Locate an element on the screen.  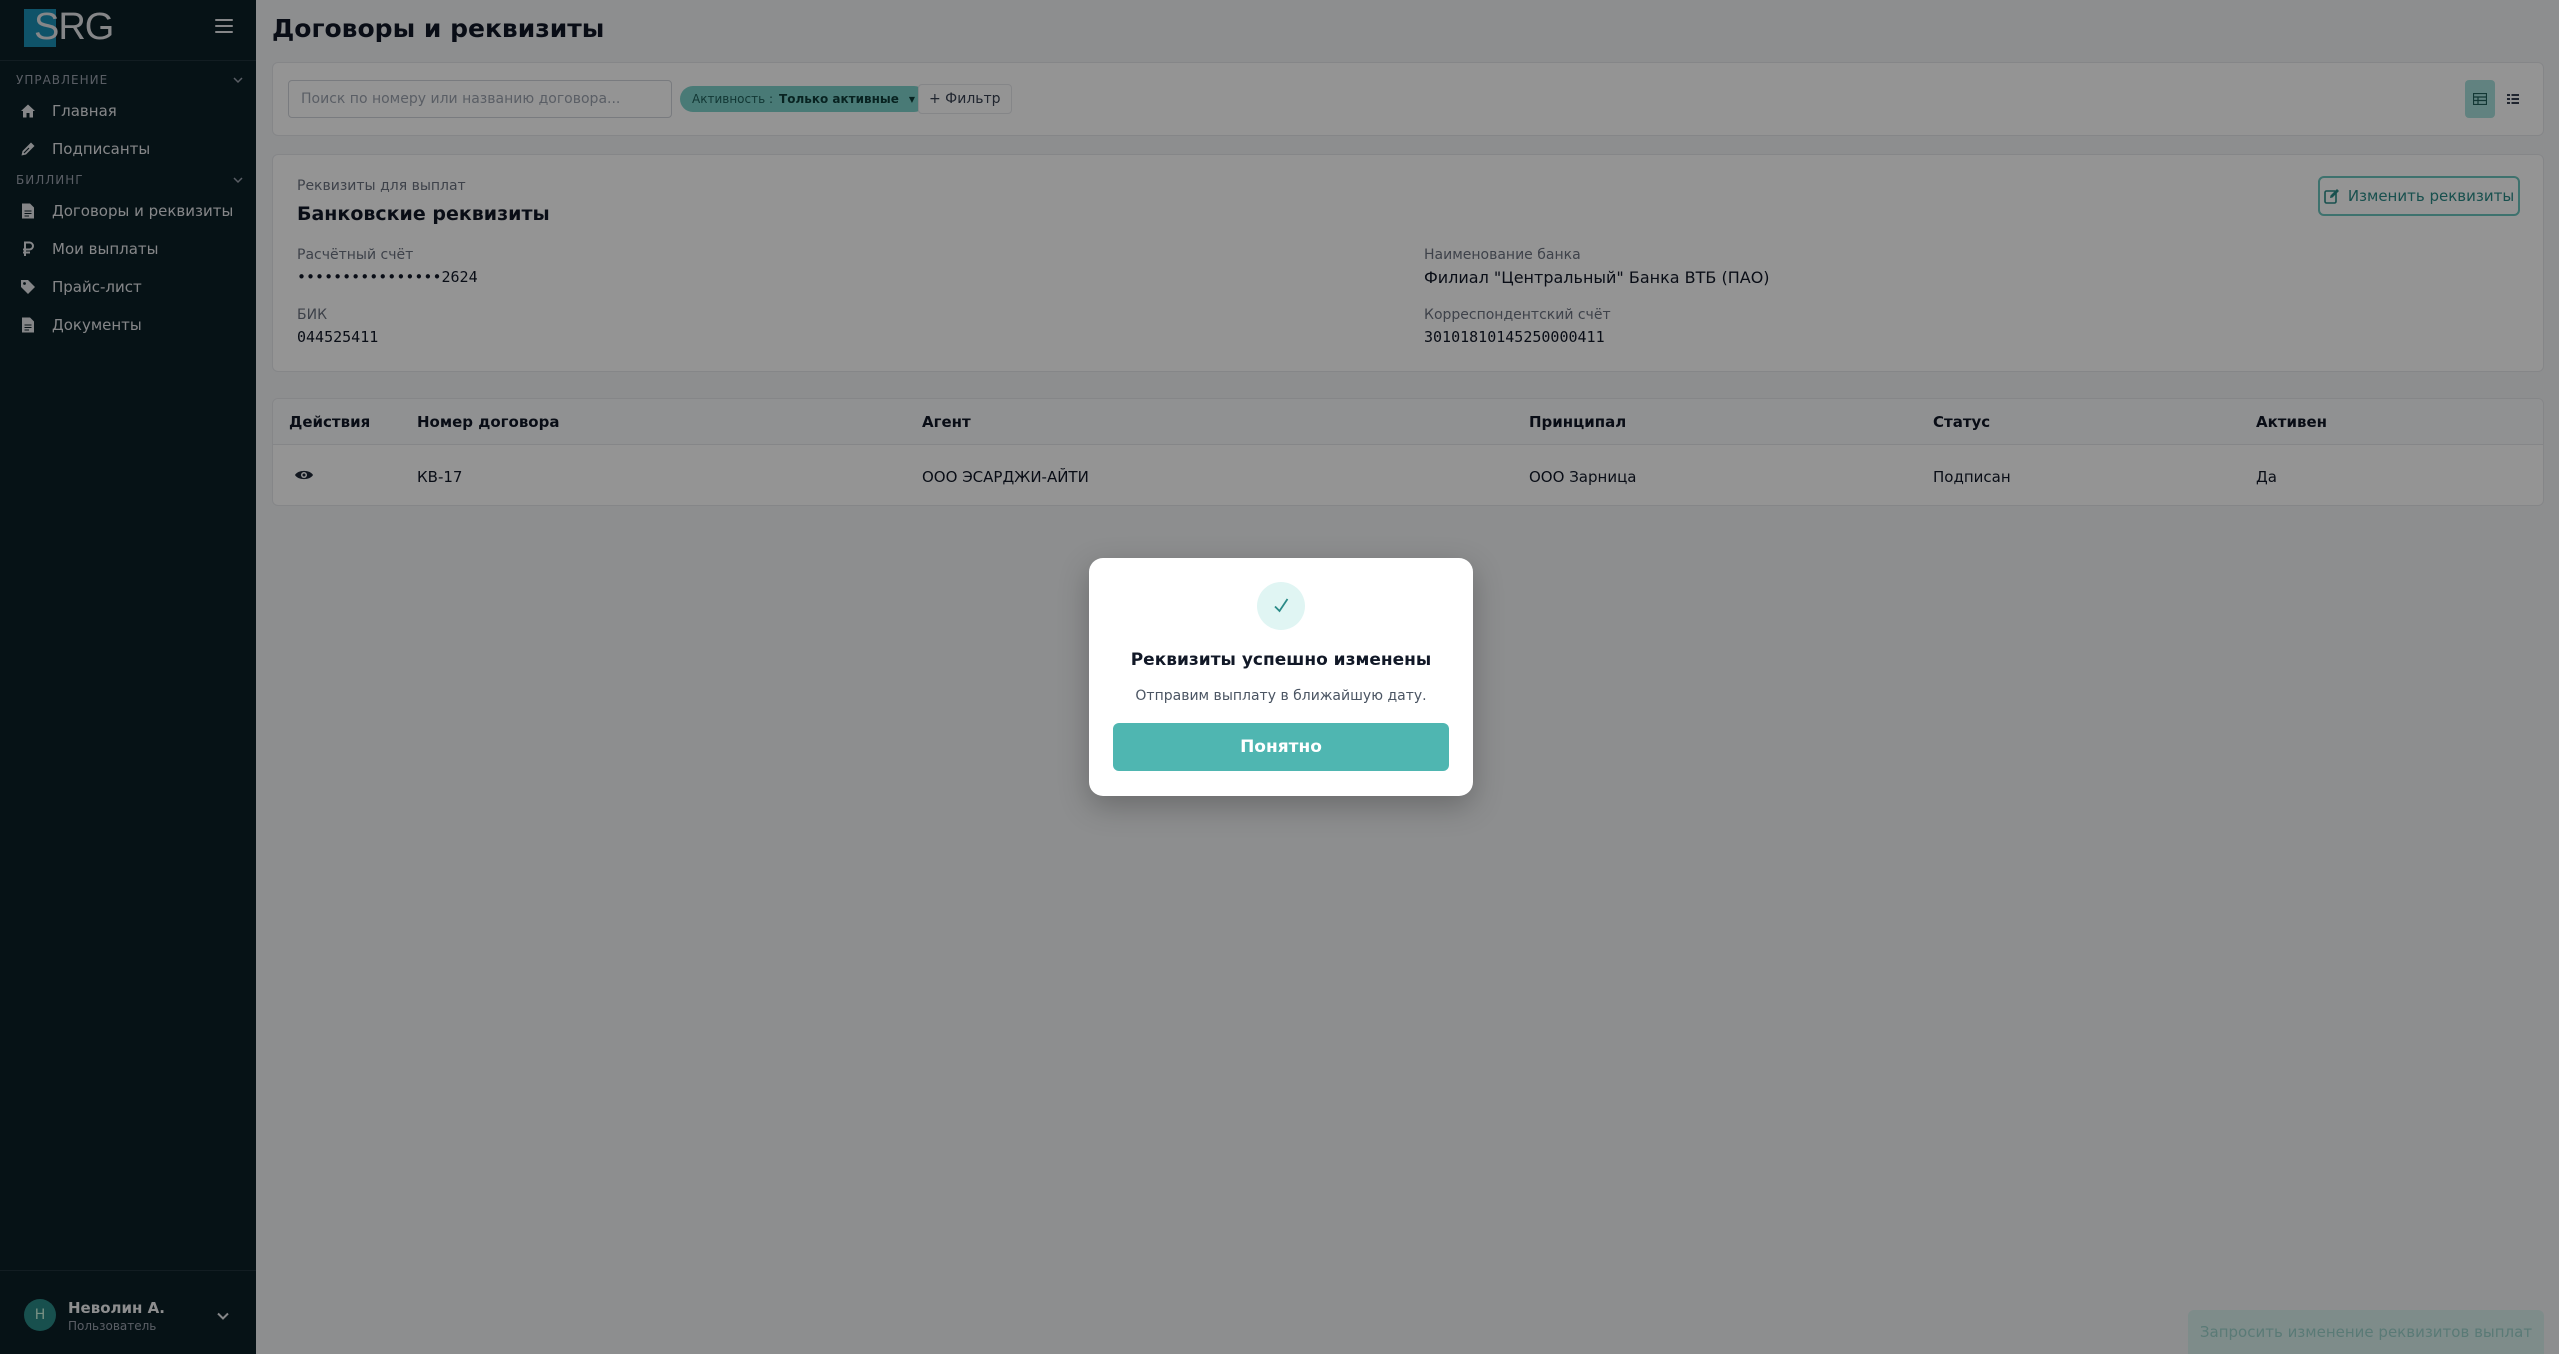
success-check-icon is located at coordinates (1281, 606).